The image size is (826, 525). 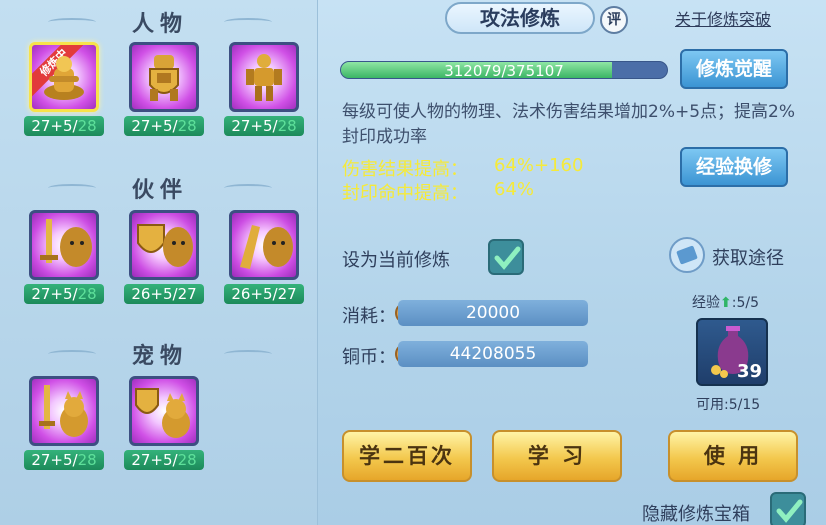 I want to click on learn-200-button: 学二百次, so click(x=407, y=456).